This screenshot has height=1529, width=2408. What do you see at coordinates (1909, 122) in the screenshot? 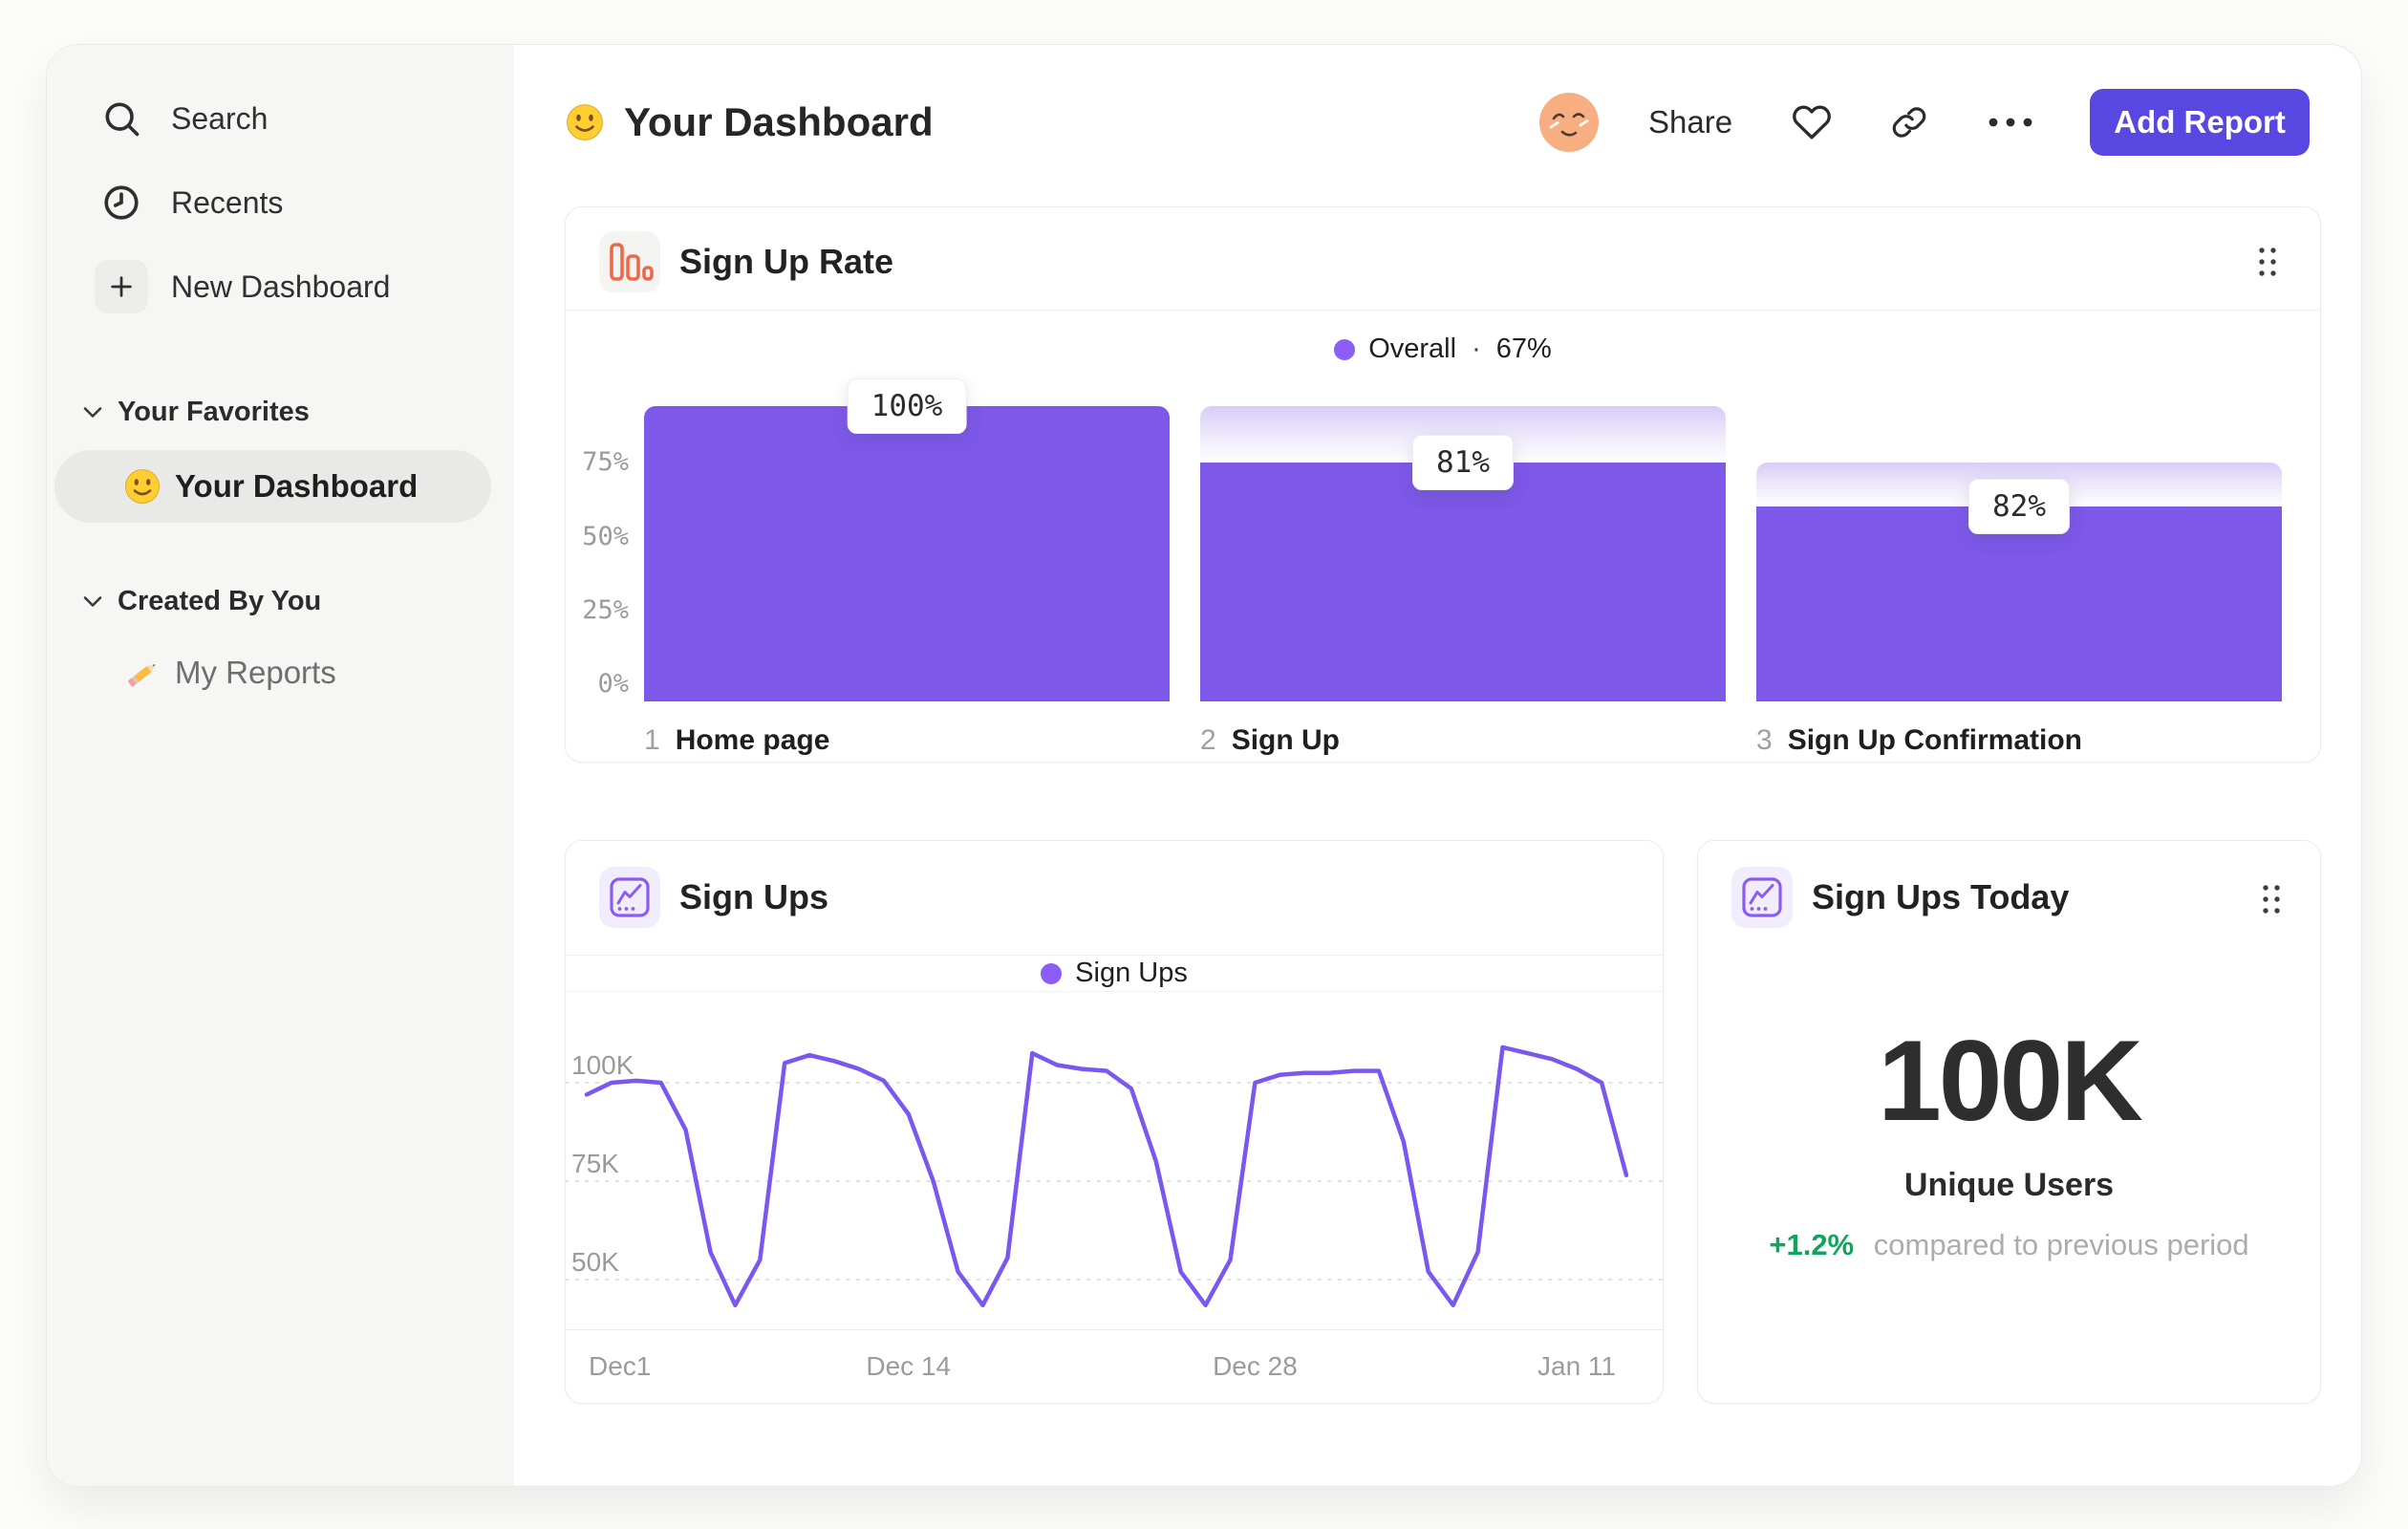
I see `link-icon` at bounding box center [1909, 122].